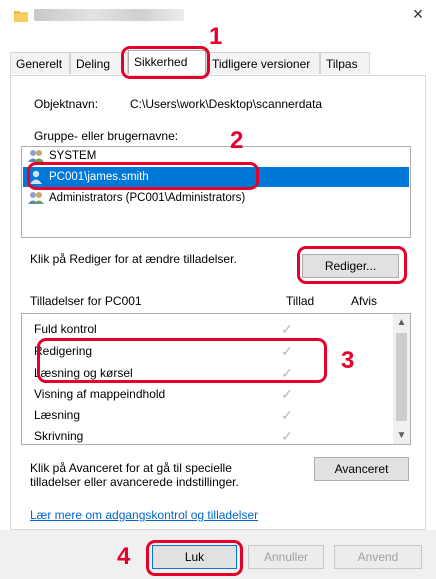 The height and width of the screenshot is (579, 436). I want to click on permission-label: Læsning og kørsel, so click(83, 373).